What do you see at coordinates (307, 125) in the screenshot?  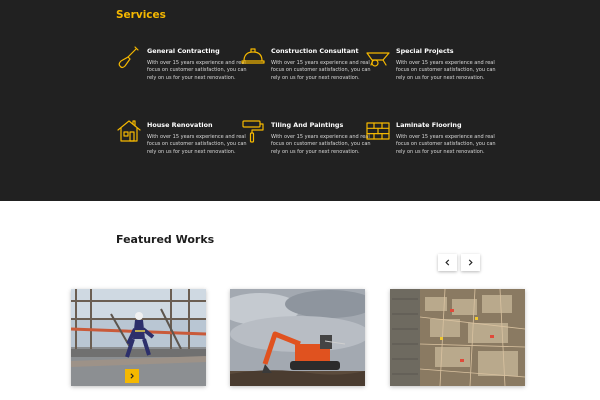 I see `service-title: Tiling And Paintings` at bounding box center [307, 125].